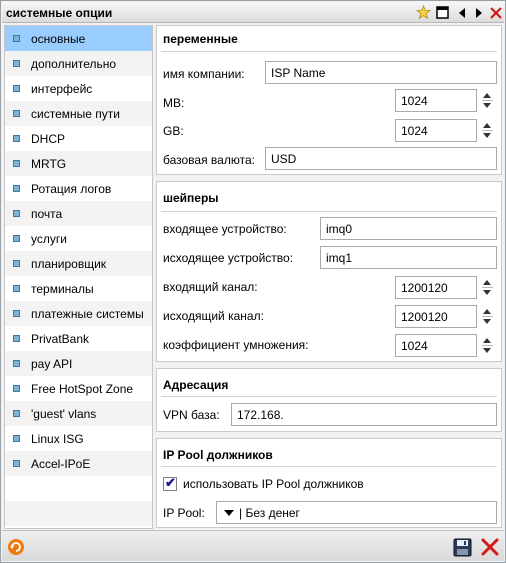 This screenshot has height=563, width=506. I want to click on shapers-heading: шейперы, so click(191, 198).